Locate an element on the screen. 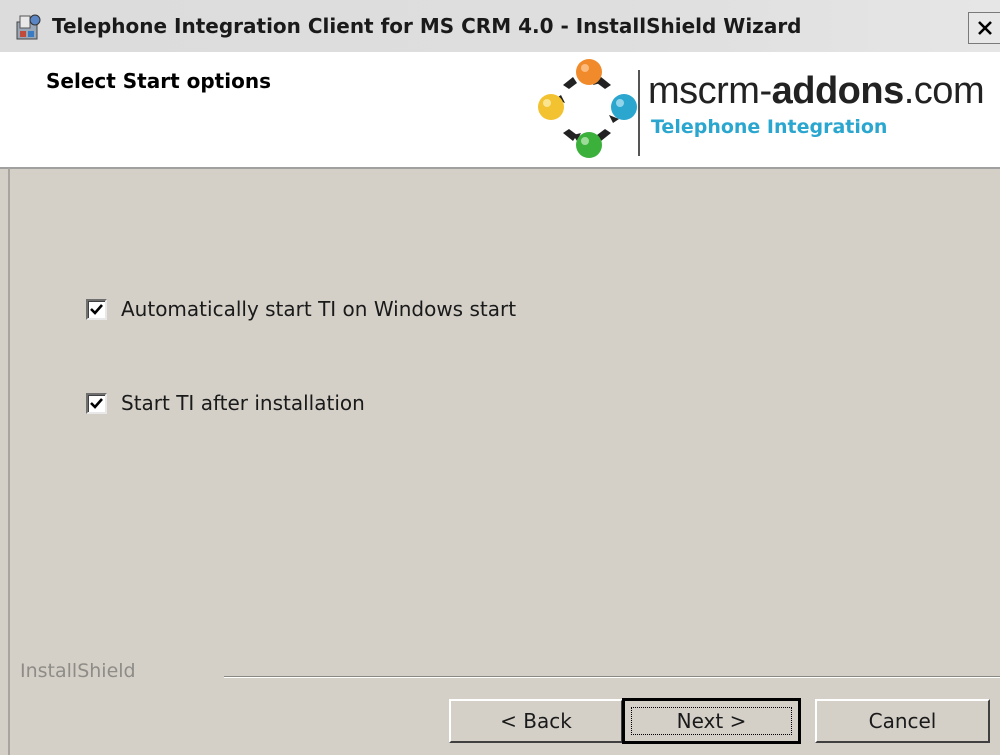 The height and width of the screenshot is (755, 1000). autostart-checkbox is located at coordinates (96, 309).